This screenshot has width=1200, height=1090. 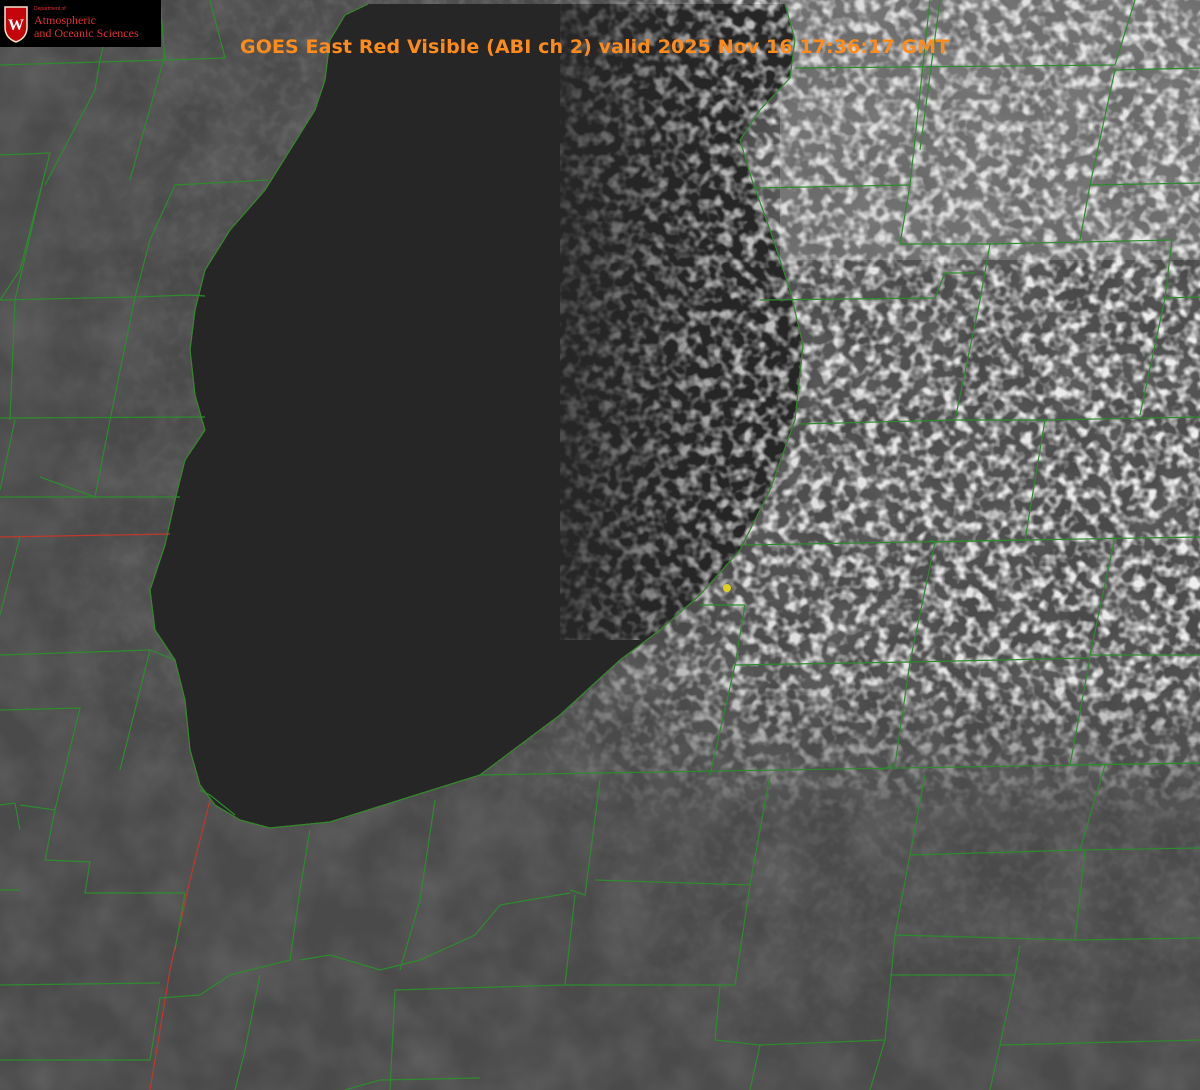 I want to click on logo-line-2: and Oceanic Sciences, so click(x=86, y=33).